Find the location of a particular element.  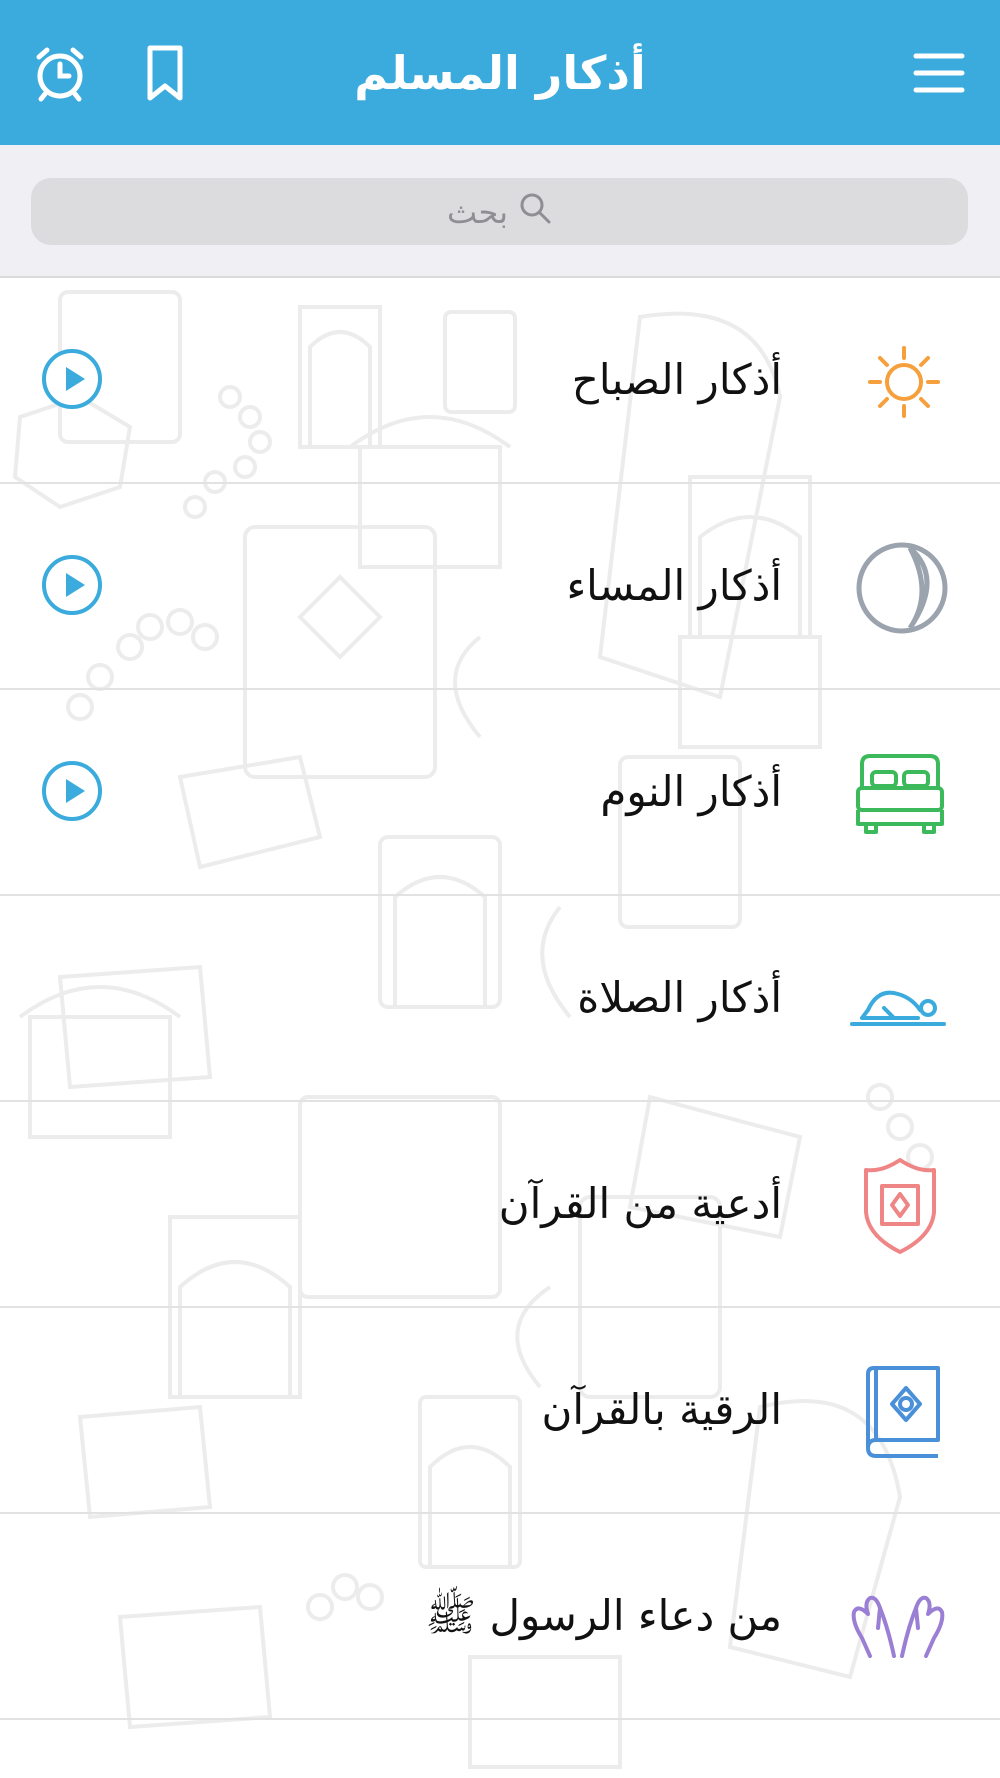

praying-hands-icon is located at coordinates (898, 1618).